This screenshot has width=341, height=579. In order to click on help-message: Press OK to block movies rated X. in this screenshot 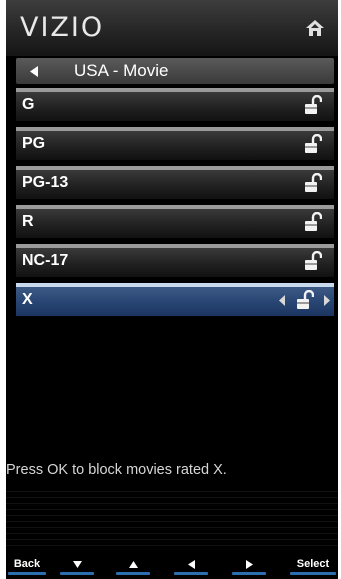, I will do `click(116, 470)`.